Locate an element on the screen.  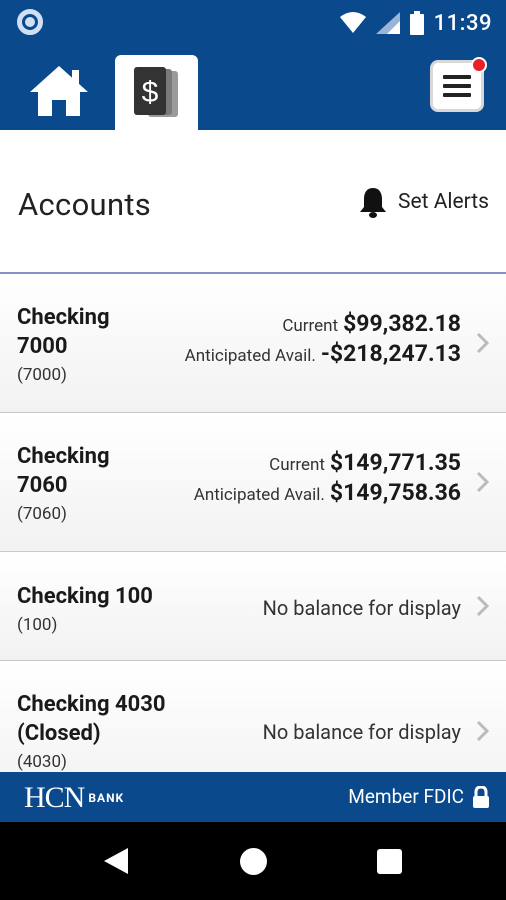
anticipated-balance-line: Anticipated Avail. -$218,247.13 is located at coordinates (323, 353).